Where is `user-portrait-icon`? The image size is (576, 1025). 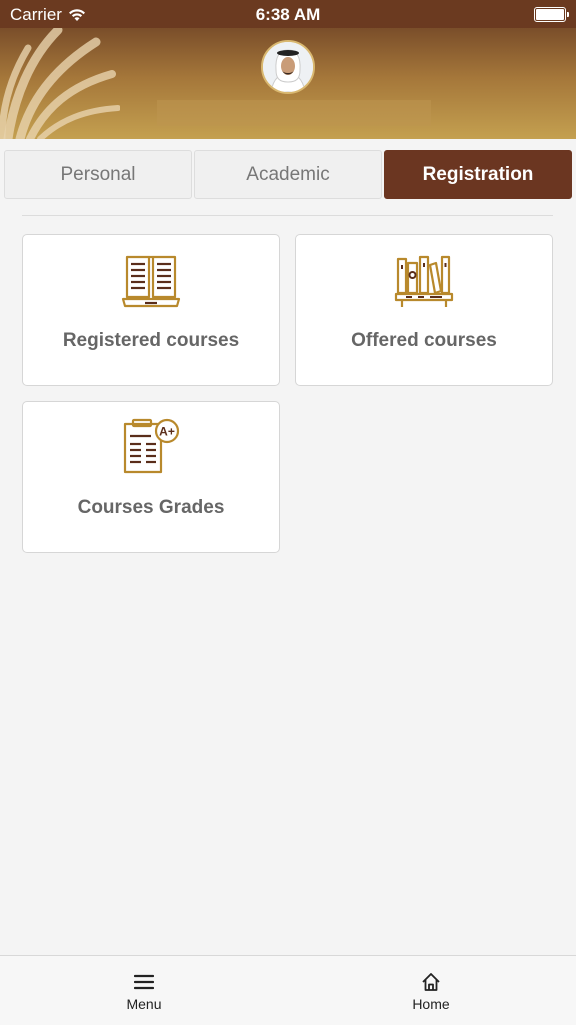 user-portrait-icon is located at coordinates (288, 67).